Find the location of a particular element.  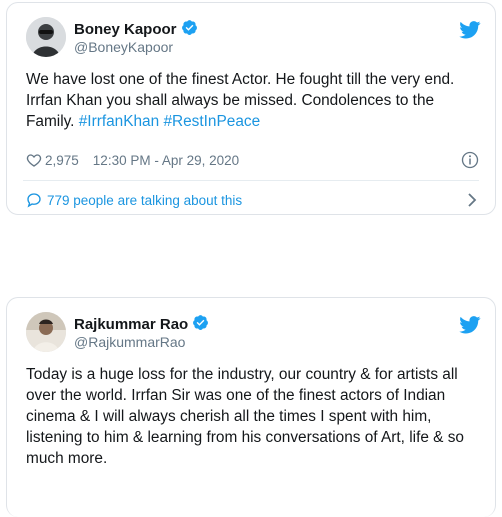

author-handle: @RajkummarRao is located at coordinates (129, 342).